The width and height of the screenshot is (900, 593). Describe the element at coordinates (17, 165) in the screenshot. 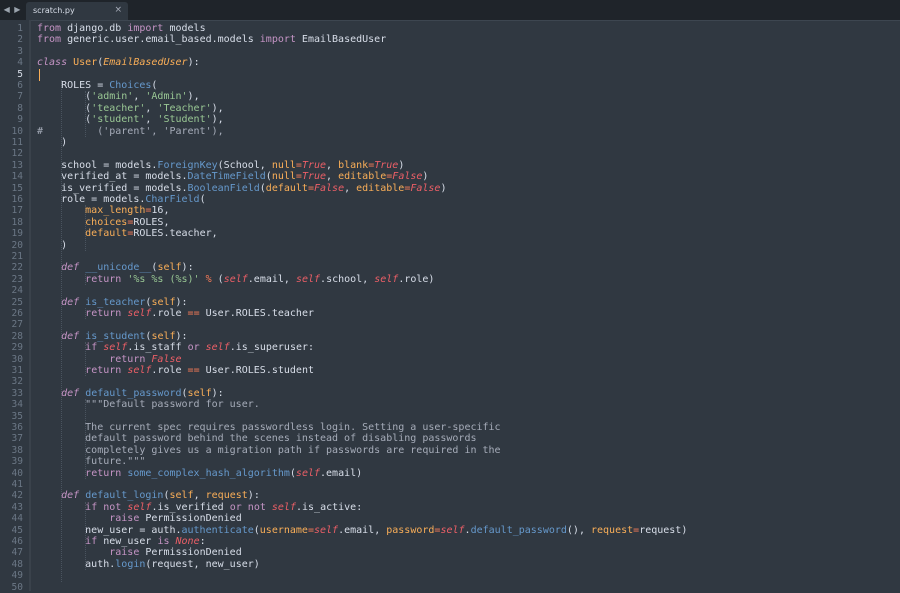

I see `line-number: 13` at that location.